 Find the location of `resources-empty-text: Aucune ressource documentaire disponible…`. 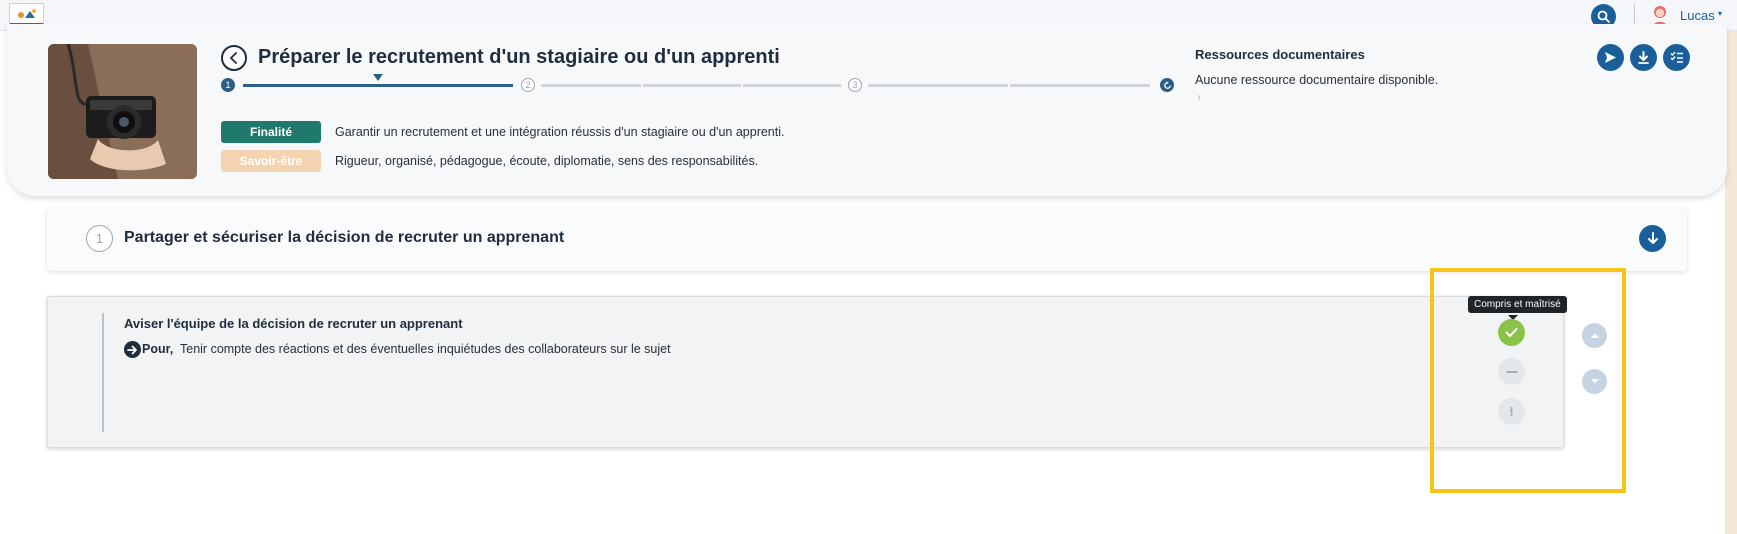

resources-empty-text: Aucune ressource documentaire disponible… is located at coordinates (1317, 80).